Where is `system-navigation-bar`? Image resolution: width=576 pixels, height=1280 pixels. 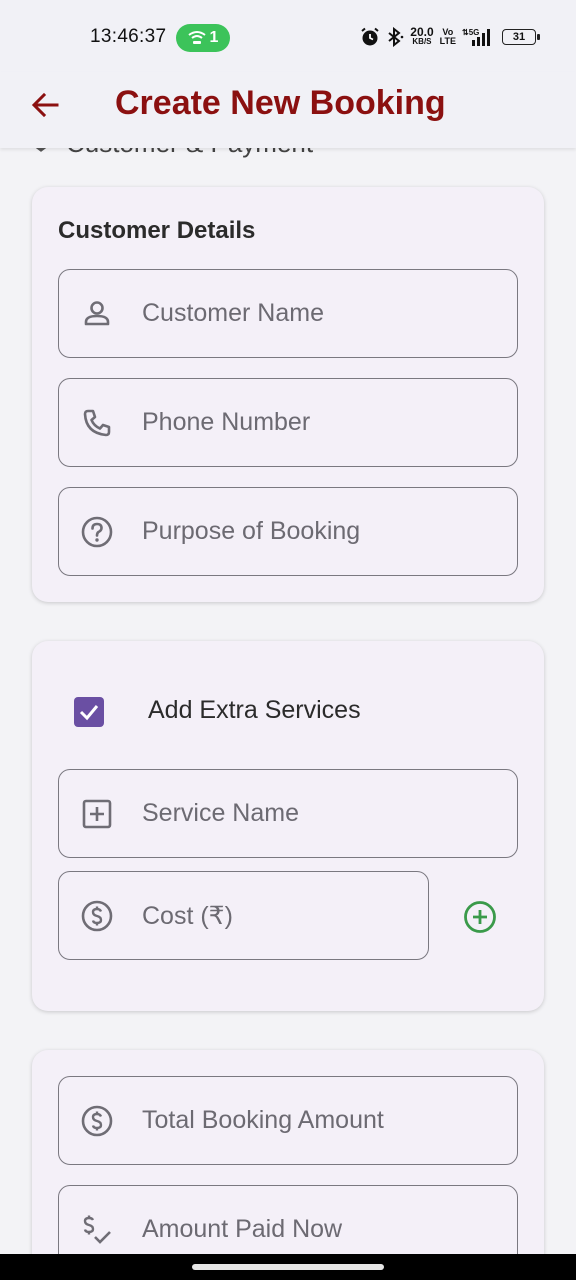 system-navigation-bar is located at coordinates (288, 1267).